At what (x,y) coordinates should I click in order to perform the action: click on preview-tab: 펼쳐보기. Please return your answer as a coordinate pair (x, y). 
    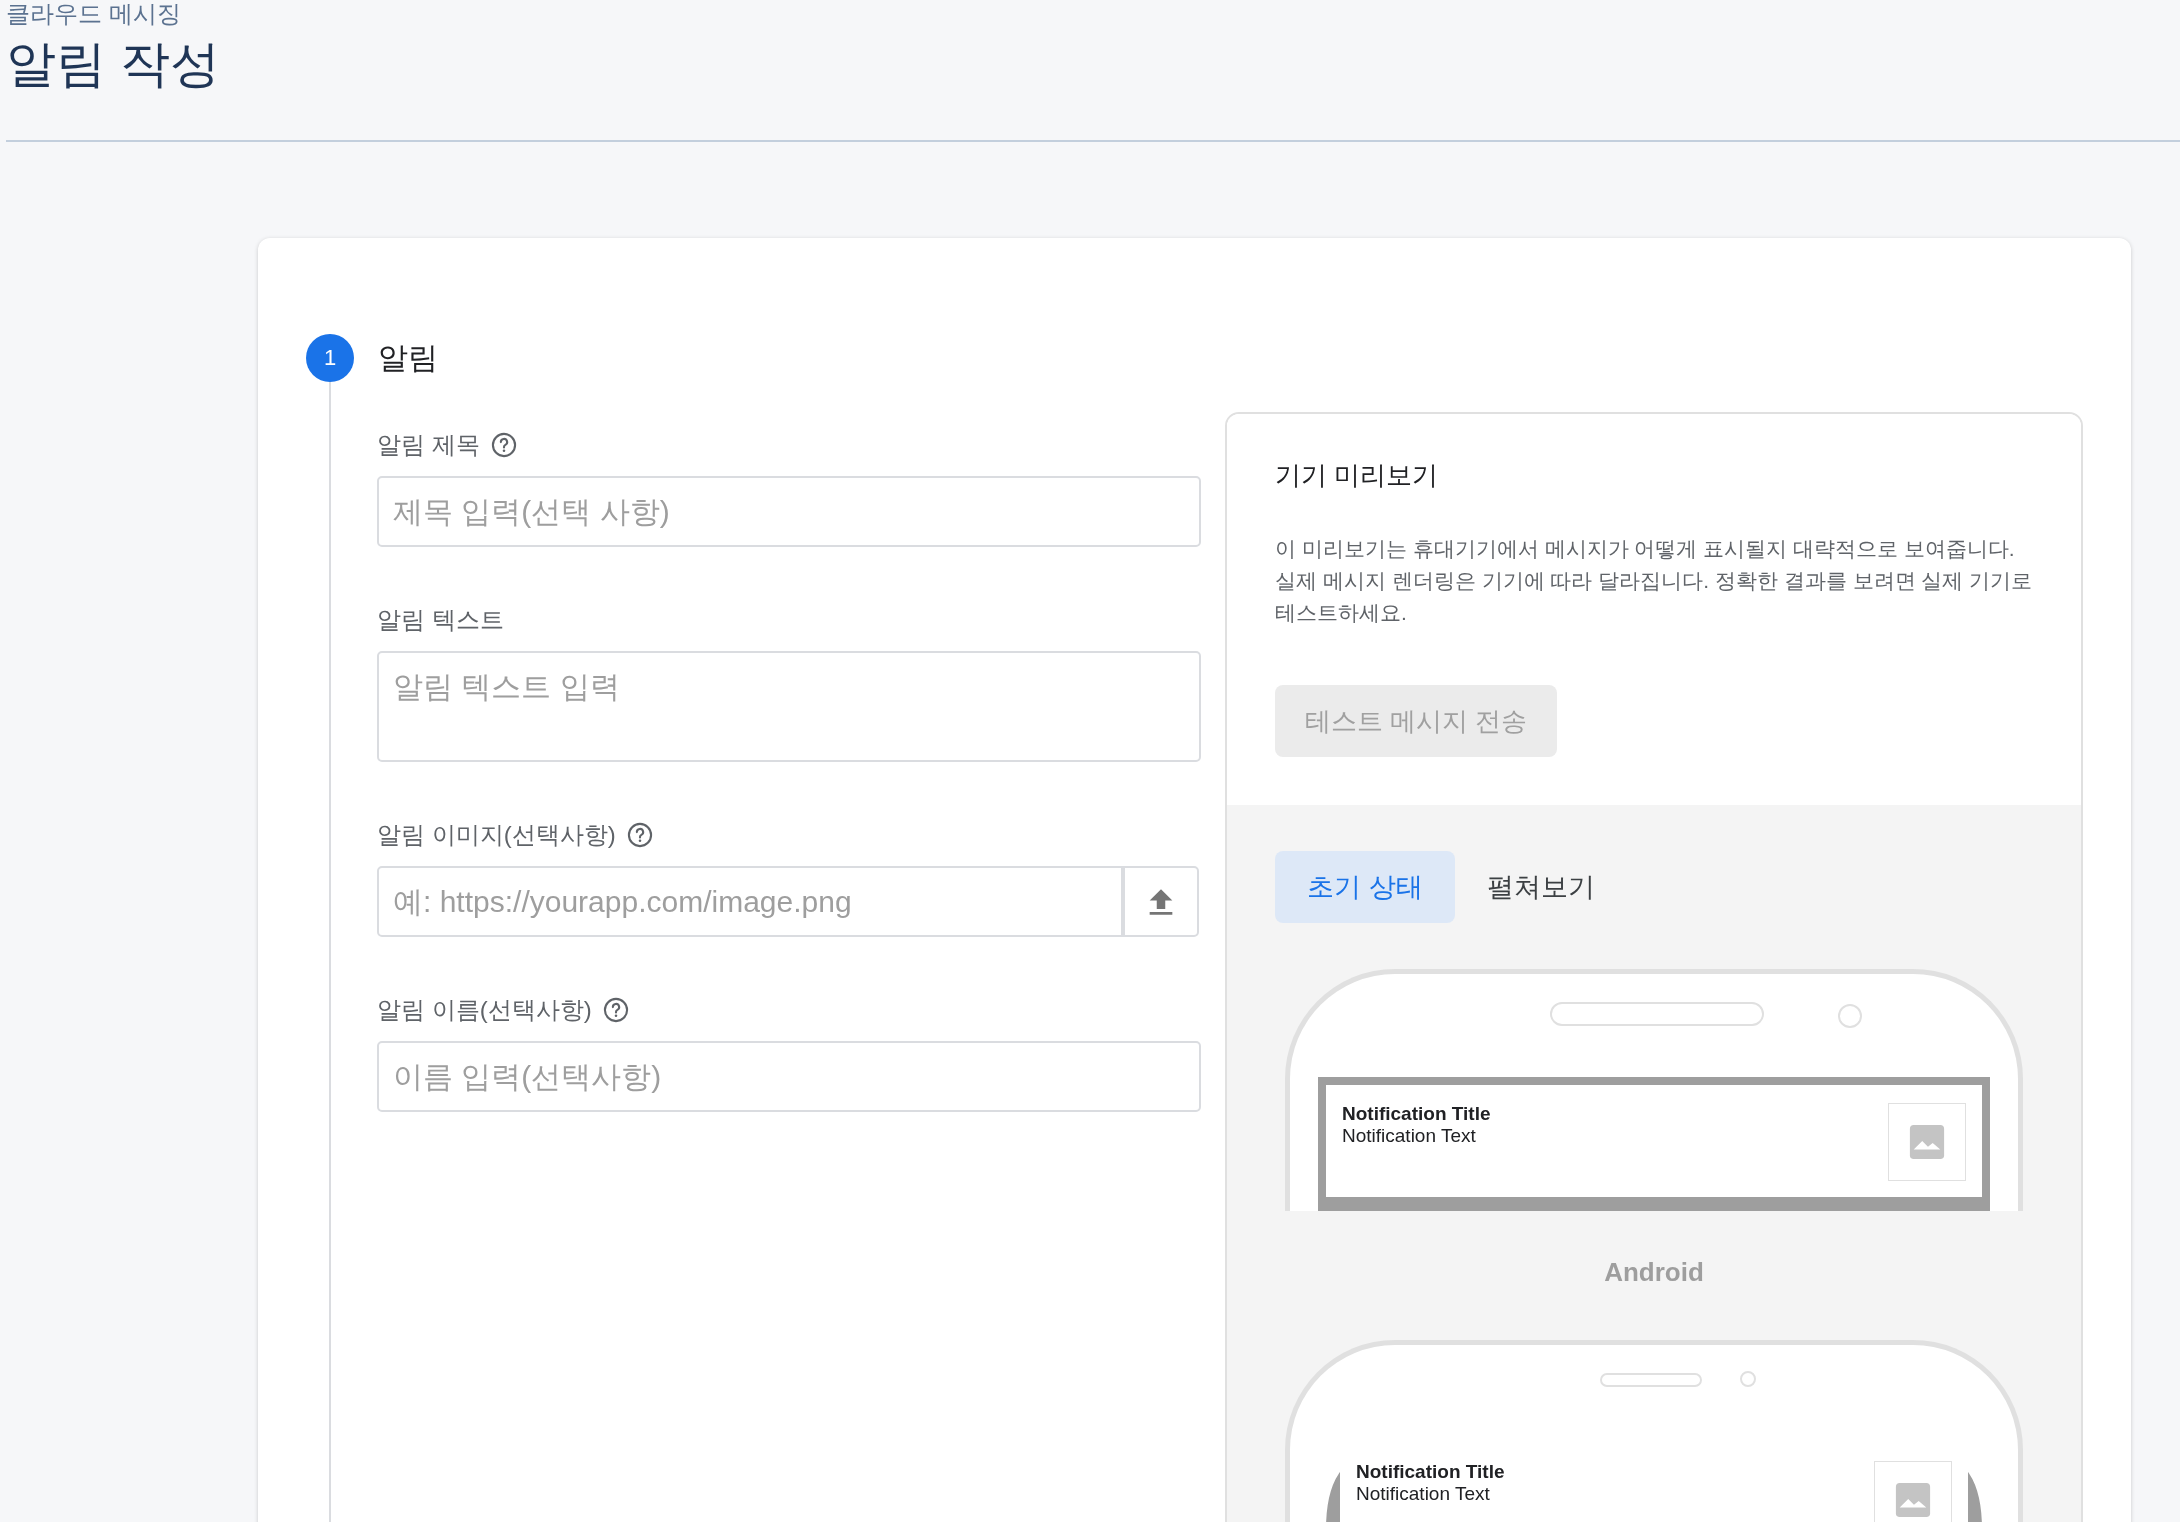
    Looking at the image, I should click on (1540, 887).